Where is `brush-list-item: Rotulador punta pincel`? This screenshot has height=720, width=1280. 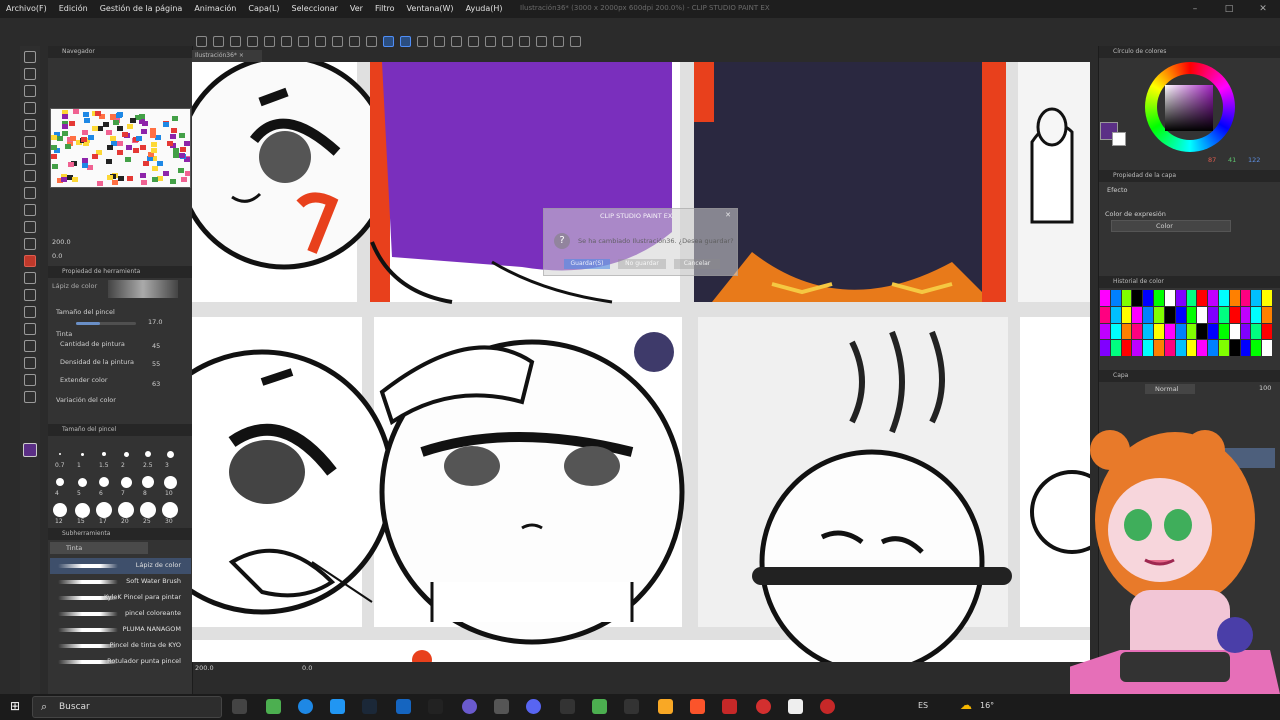
brush-list-item: Rotulador punta pincel is located at coordinates (120, 662).